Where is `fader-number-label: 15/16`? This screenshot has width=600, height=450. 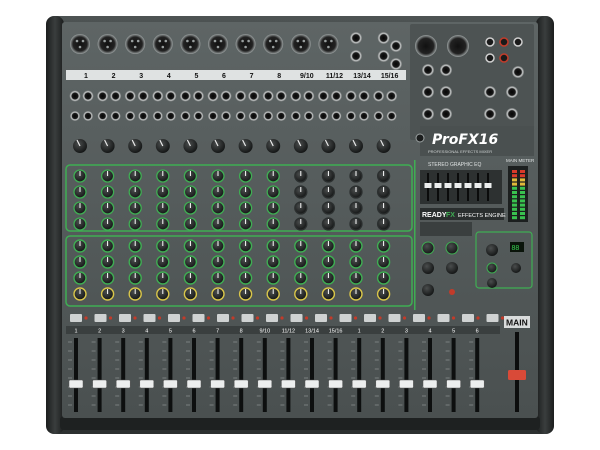
fader-number-label: 15/16 is located at coordinates (336, 332).